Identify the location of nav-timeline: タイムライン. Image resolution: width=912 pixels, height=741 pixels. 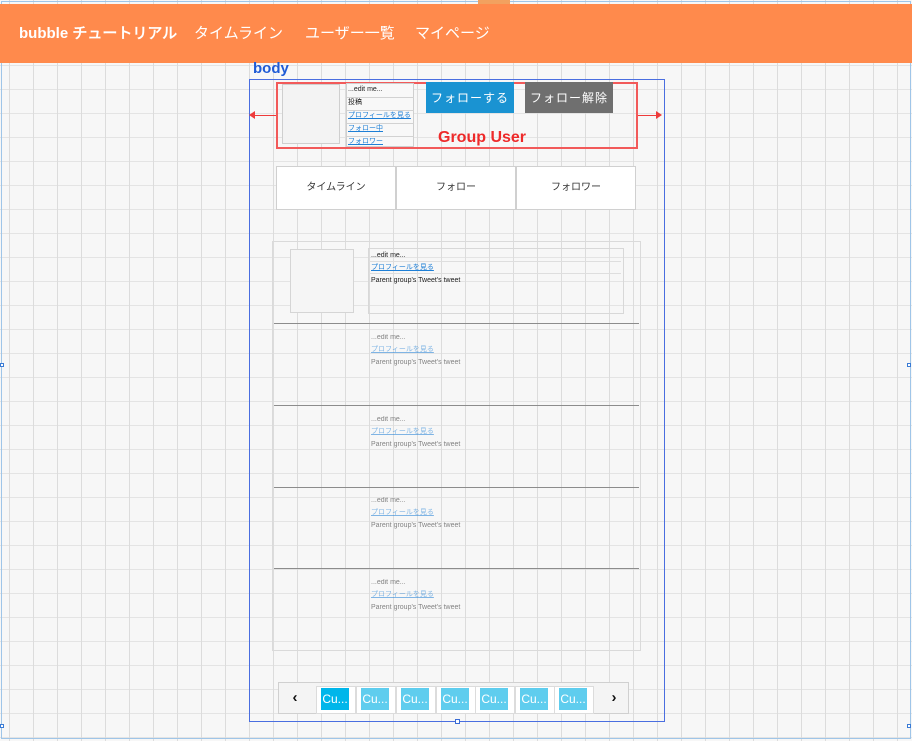
(238, 34).